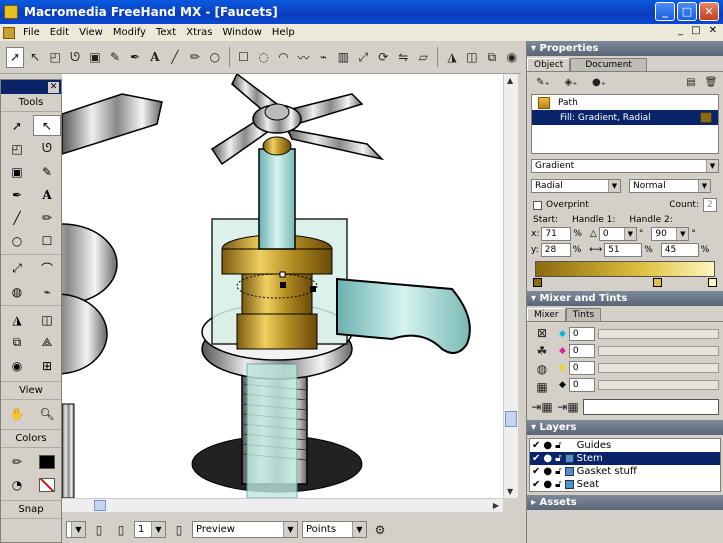  Describe the element at coordinates (625, 445) in the screenshot. I see `layer-row-guides: ✔ ● 🔓︎ Guides` at that location.